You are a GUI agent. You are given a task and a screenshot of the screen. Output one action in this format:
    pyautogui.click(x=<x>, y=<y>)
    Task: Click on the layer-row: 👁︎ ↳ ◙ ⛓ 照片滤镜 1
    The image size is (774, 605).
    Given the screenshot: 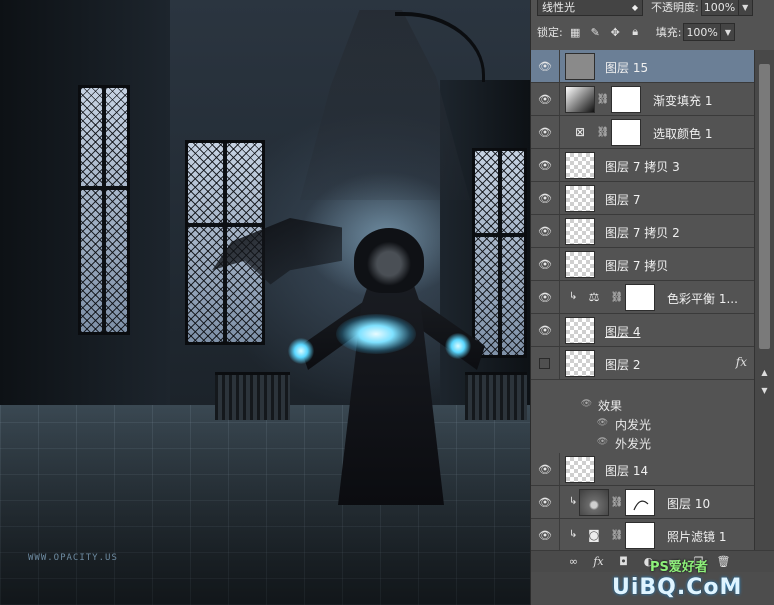 What is the action you would take?
    pyautogui.click(x=643, y=534)
    